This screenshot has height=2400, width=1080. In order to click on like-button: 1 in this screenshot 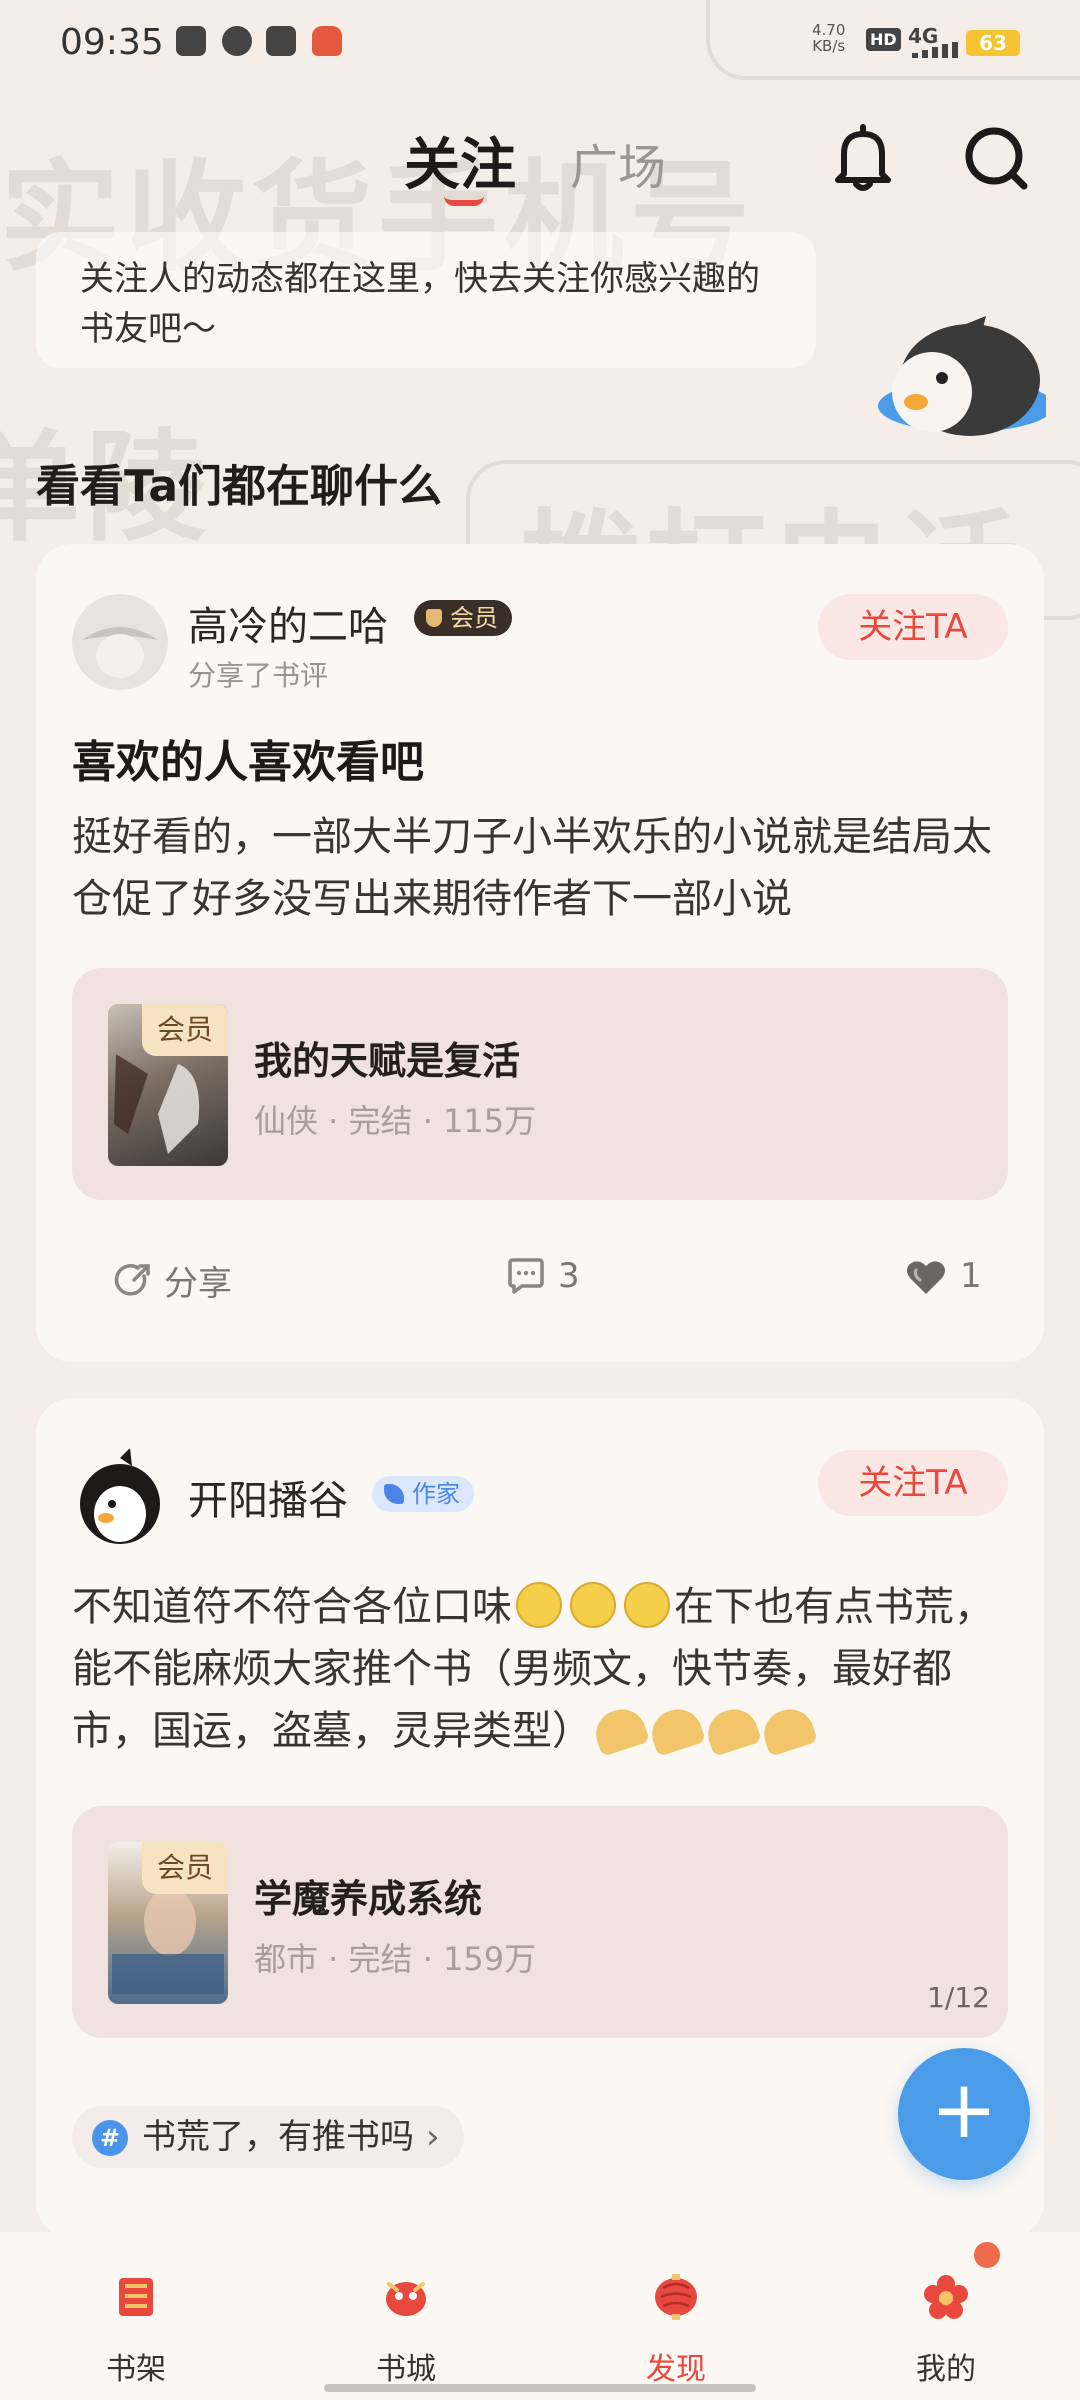, I will do `click(943, 1276)`.